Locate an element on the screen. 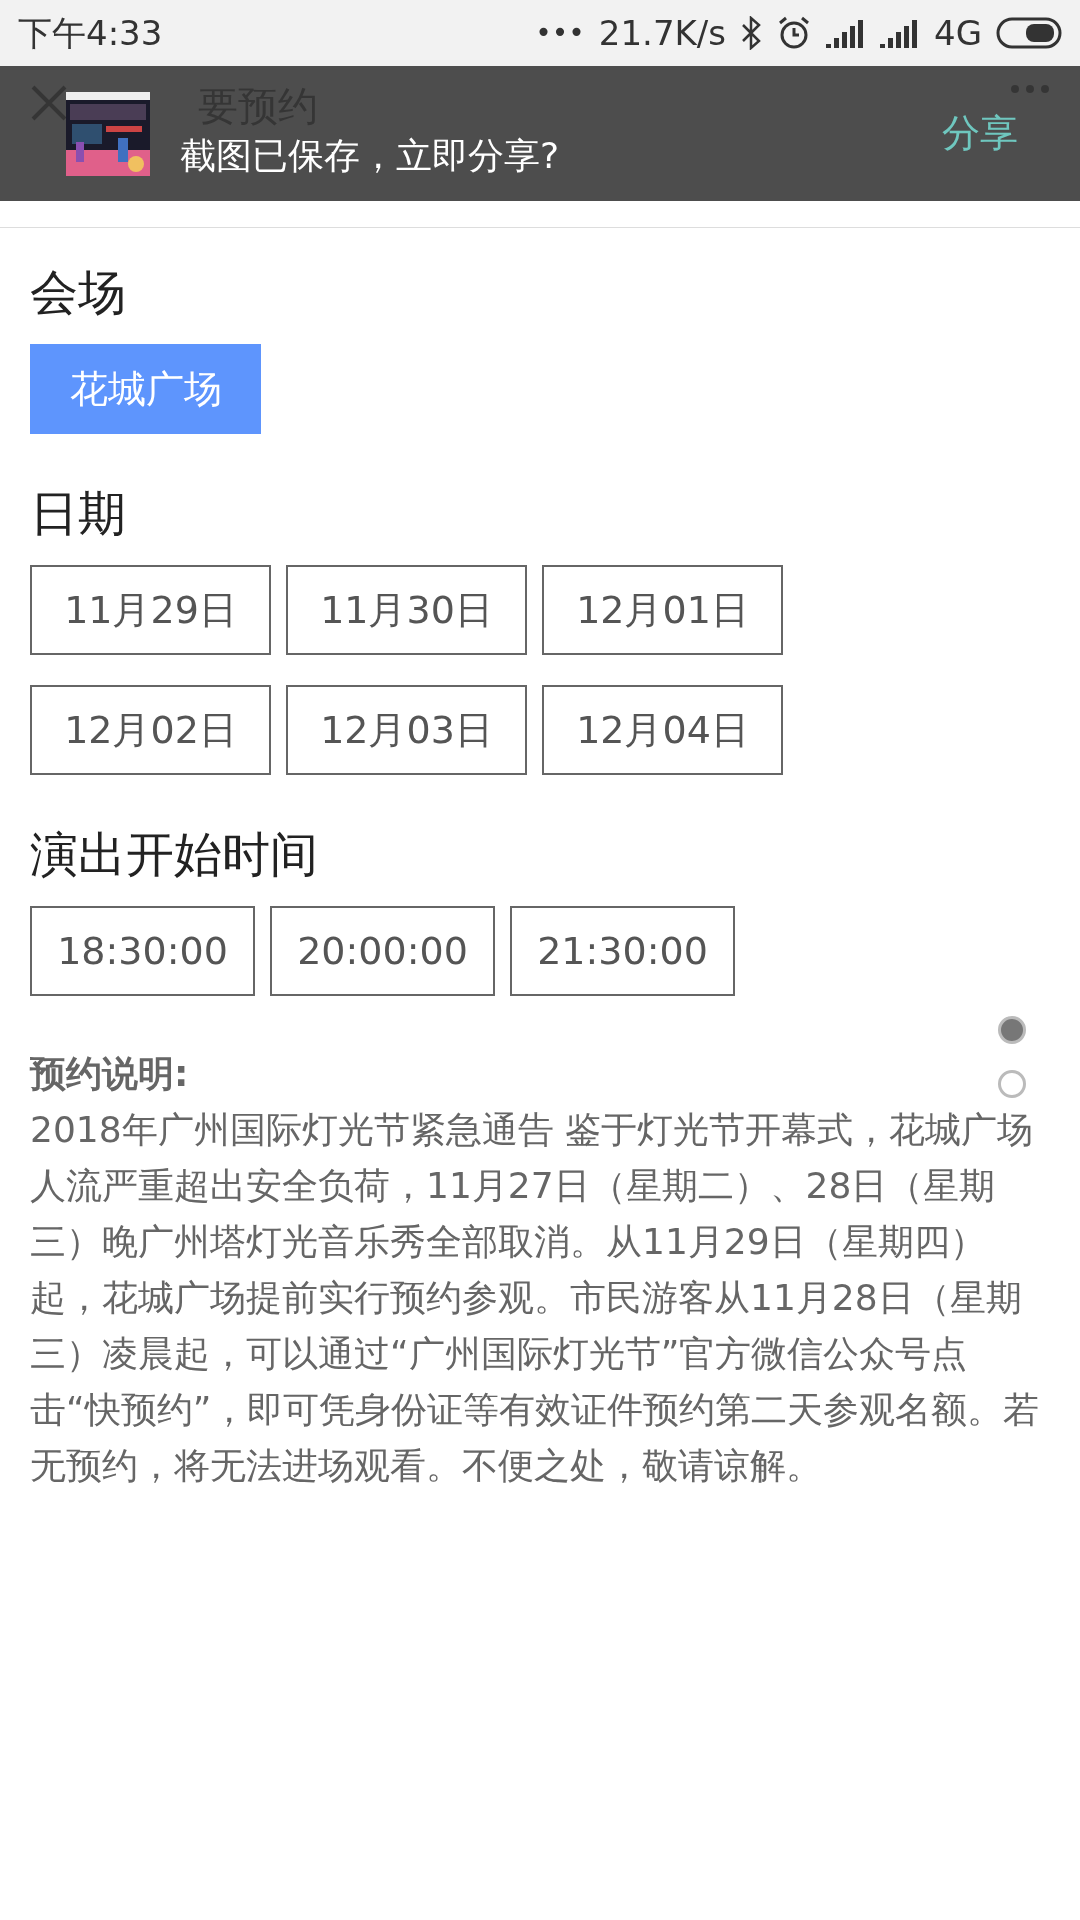 The width and height of the screenshot is (1080, 1920). option-button: 11月30日 is located at coordinates (406, 610).